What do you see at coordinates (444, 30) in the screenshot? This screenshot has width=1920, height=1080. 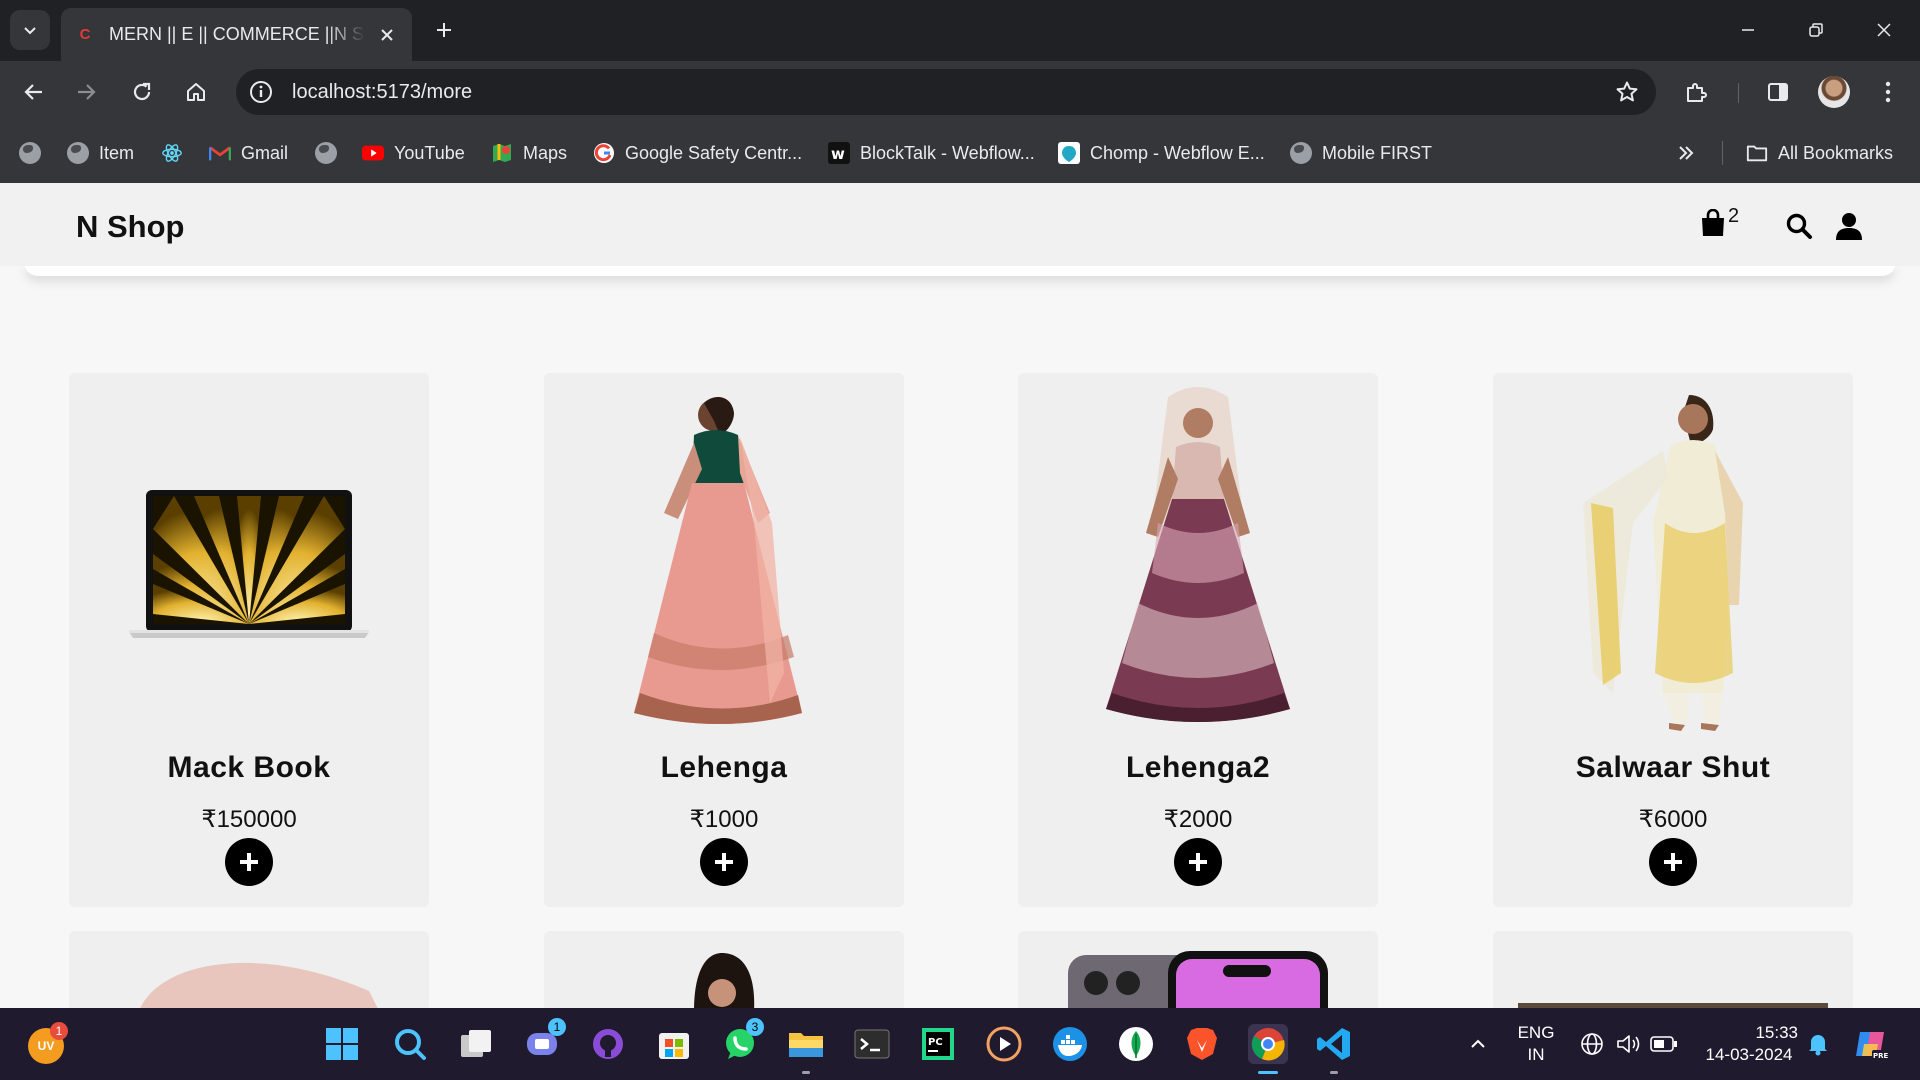 I see `new-tab-button` at bounding box center [444, 30].